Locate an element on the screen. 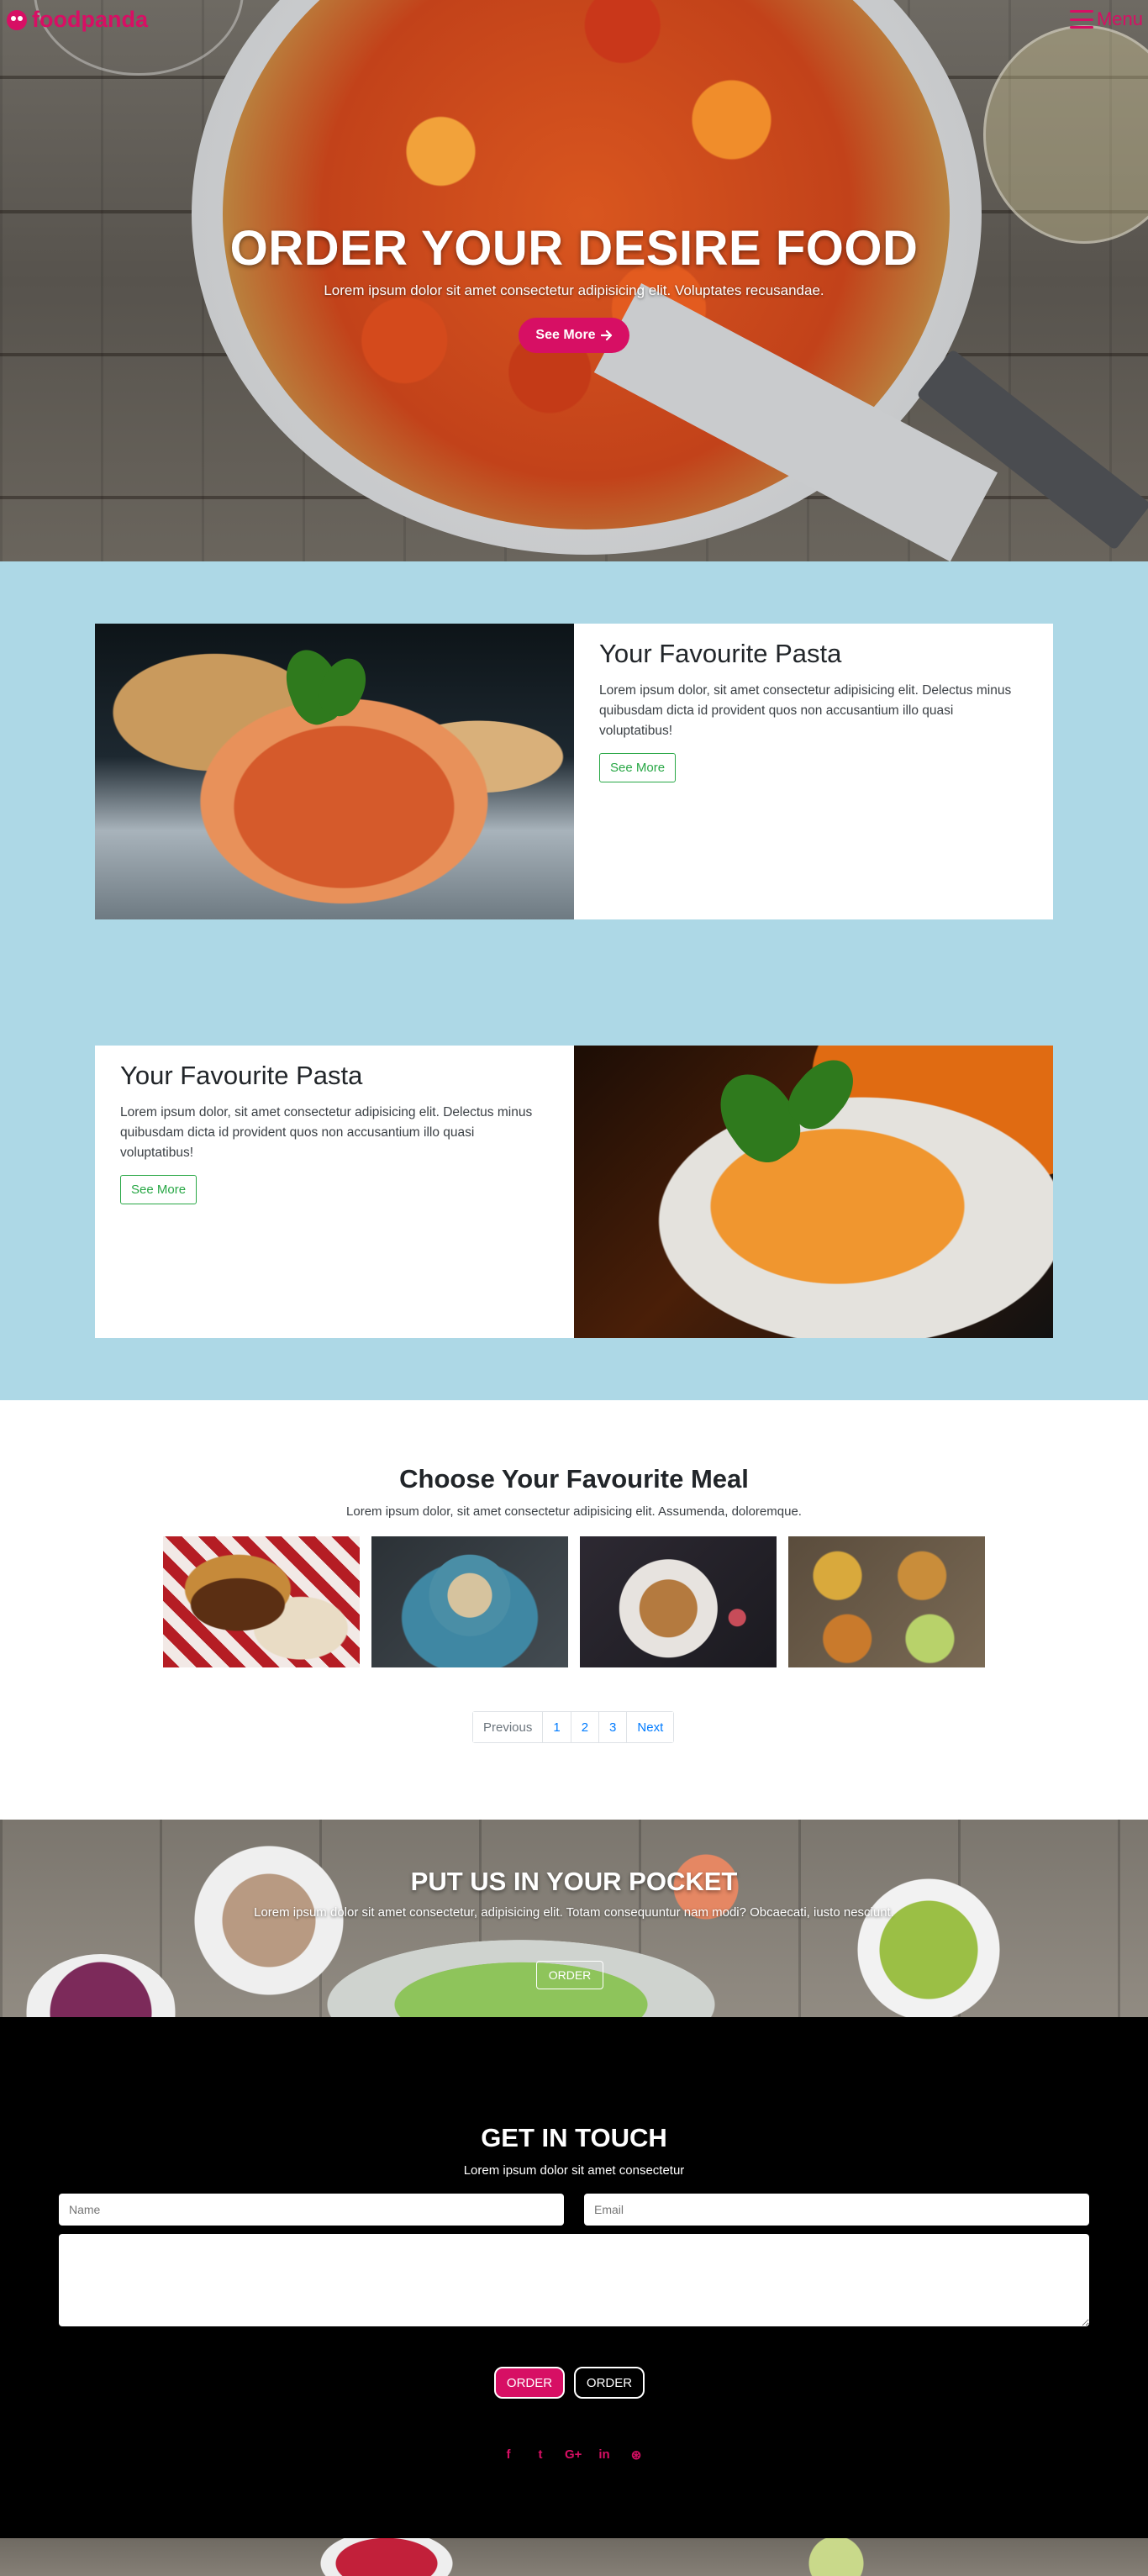  pocket-title: PUT US IN YOUR POCKET is located at coordinates (574, 1881).